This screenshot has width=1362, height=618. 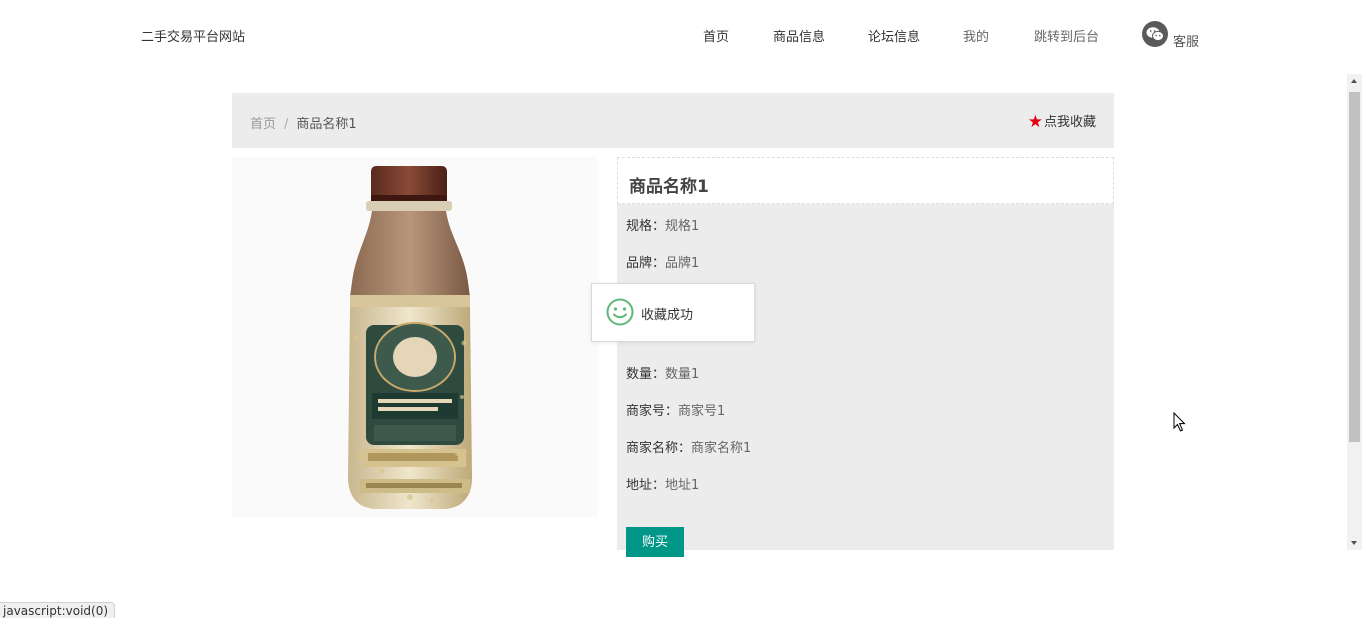 I want to click on favorite-button: ★点我收藏, so click(x=1062, y=121).